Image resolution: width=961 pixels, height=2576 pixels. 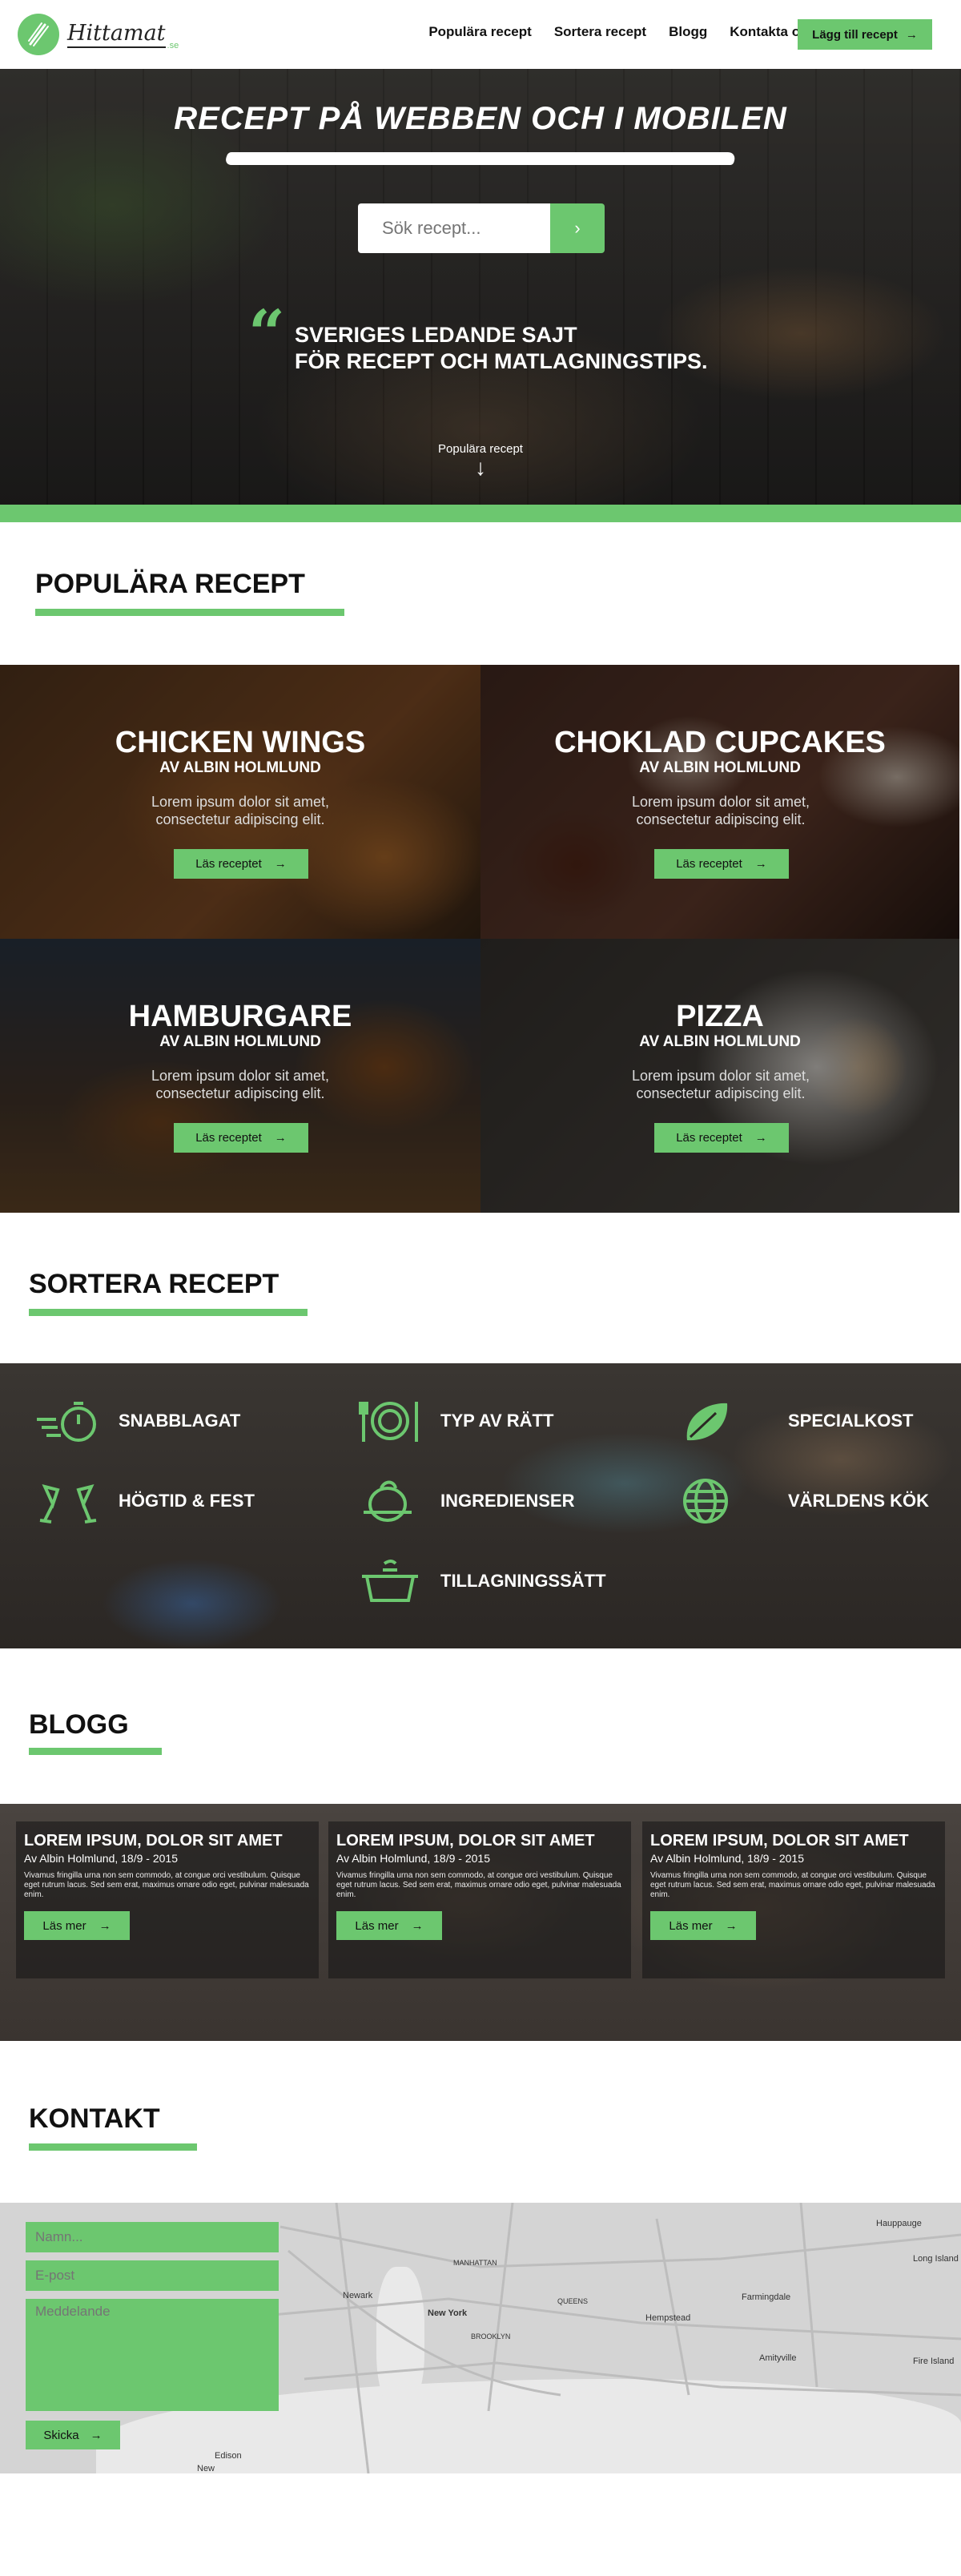 I want to click on email-field, so click(x=152, y=2276).